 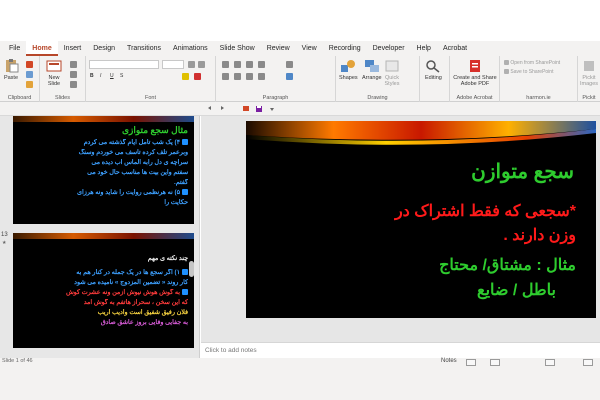 What do you see at coordinates (103, 303) in the screenshot?
I see `thumbnail-text-line: که این سخن ، سحراز هاتفم به گوش آمد` at bounding box center [103, 303].